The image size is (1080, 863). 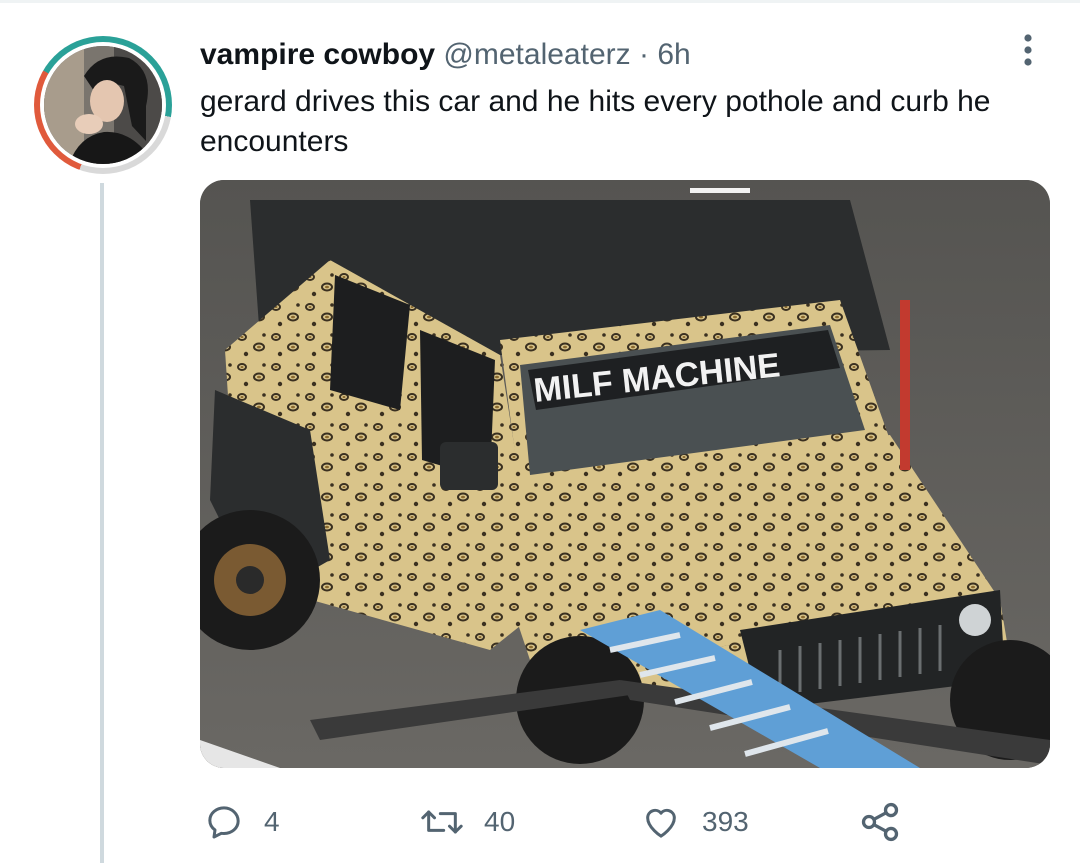 I want to click on retweet-button: 40, so click(x=467, y=822).